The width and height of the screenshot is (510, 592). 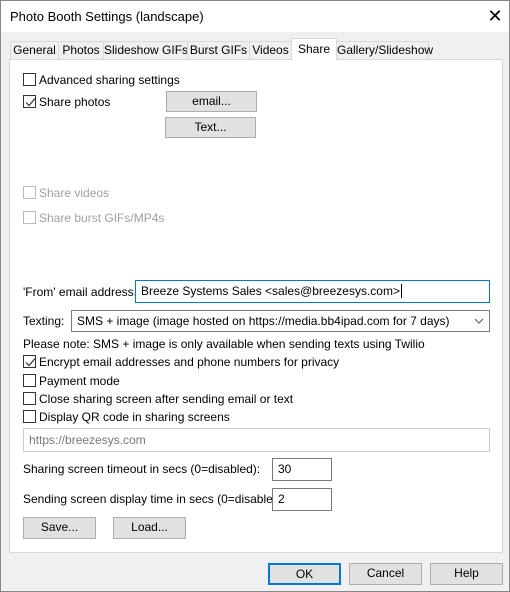 What do you see at coordinates (74, 193) in the screenshot?
I see `share-videos-label: Share videos` at bounding box center [74, 193].